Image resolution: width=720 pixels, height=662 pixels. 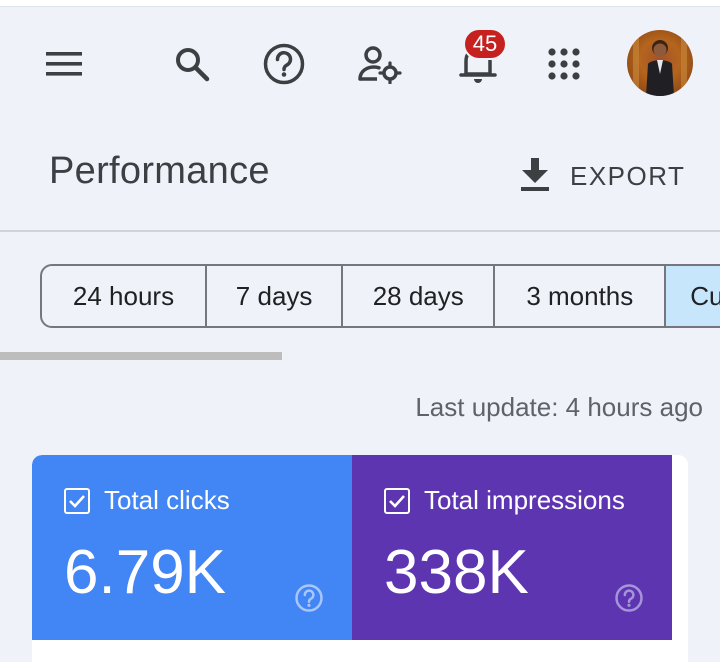 I want to click on last-update-text: Last update: 4 hours ago, so click(x=559, y=407).